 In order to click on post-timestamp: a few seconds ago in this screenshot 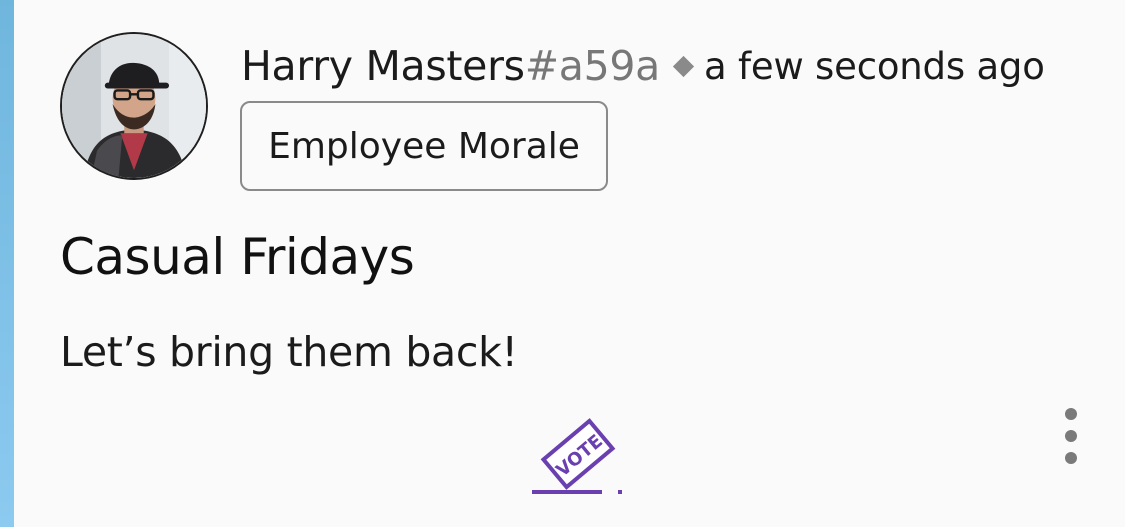, I will do `click(874, 66)`.